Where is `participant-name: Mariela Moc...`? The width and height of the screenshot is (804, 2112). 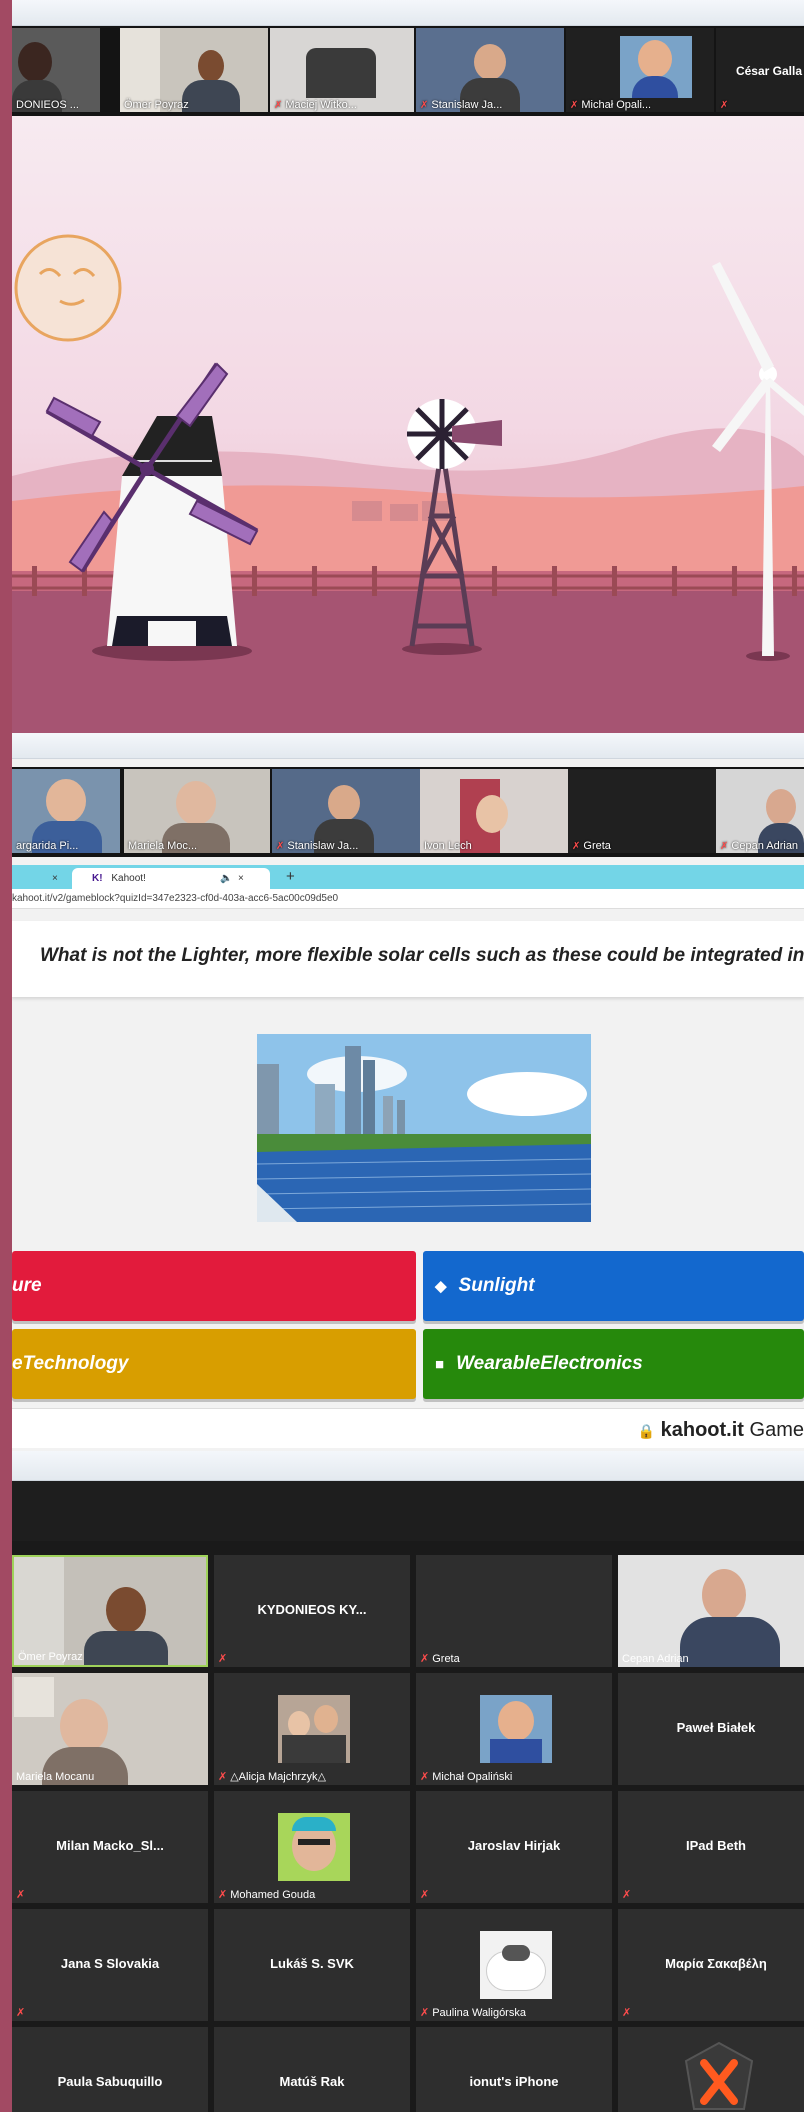 participant-name: Mariela Moc... is located at coordinates (163, 846).